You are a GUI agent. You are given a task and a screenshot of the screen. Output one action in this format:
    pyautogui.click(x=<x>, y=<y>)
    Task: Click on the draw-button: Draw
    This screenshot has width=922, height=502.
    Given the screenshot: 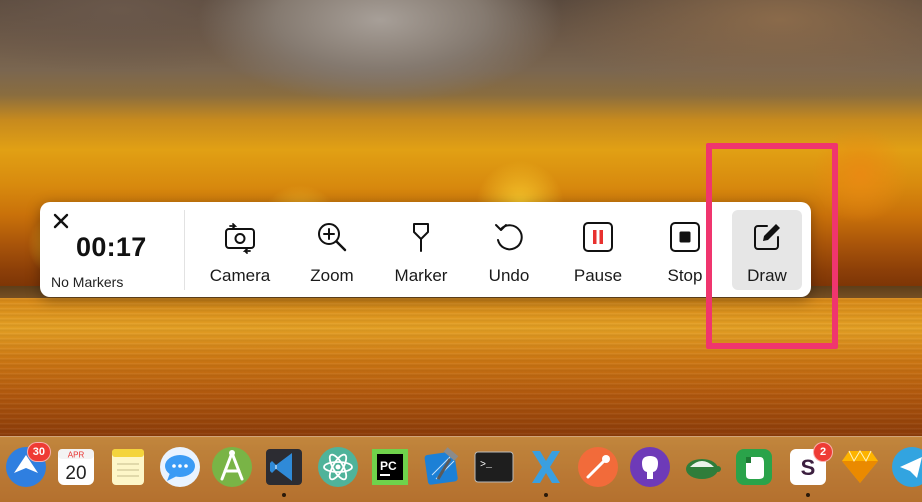 What is the action you would take?
    pyautogui.click(x=767, y=250)
    